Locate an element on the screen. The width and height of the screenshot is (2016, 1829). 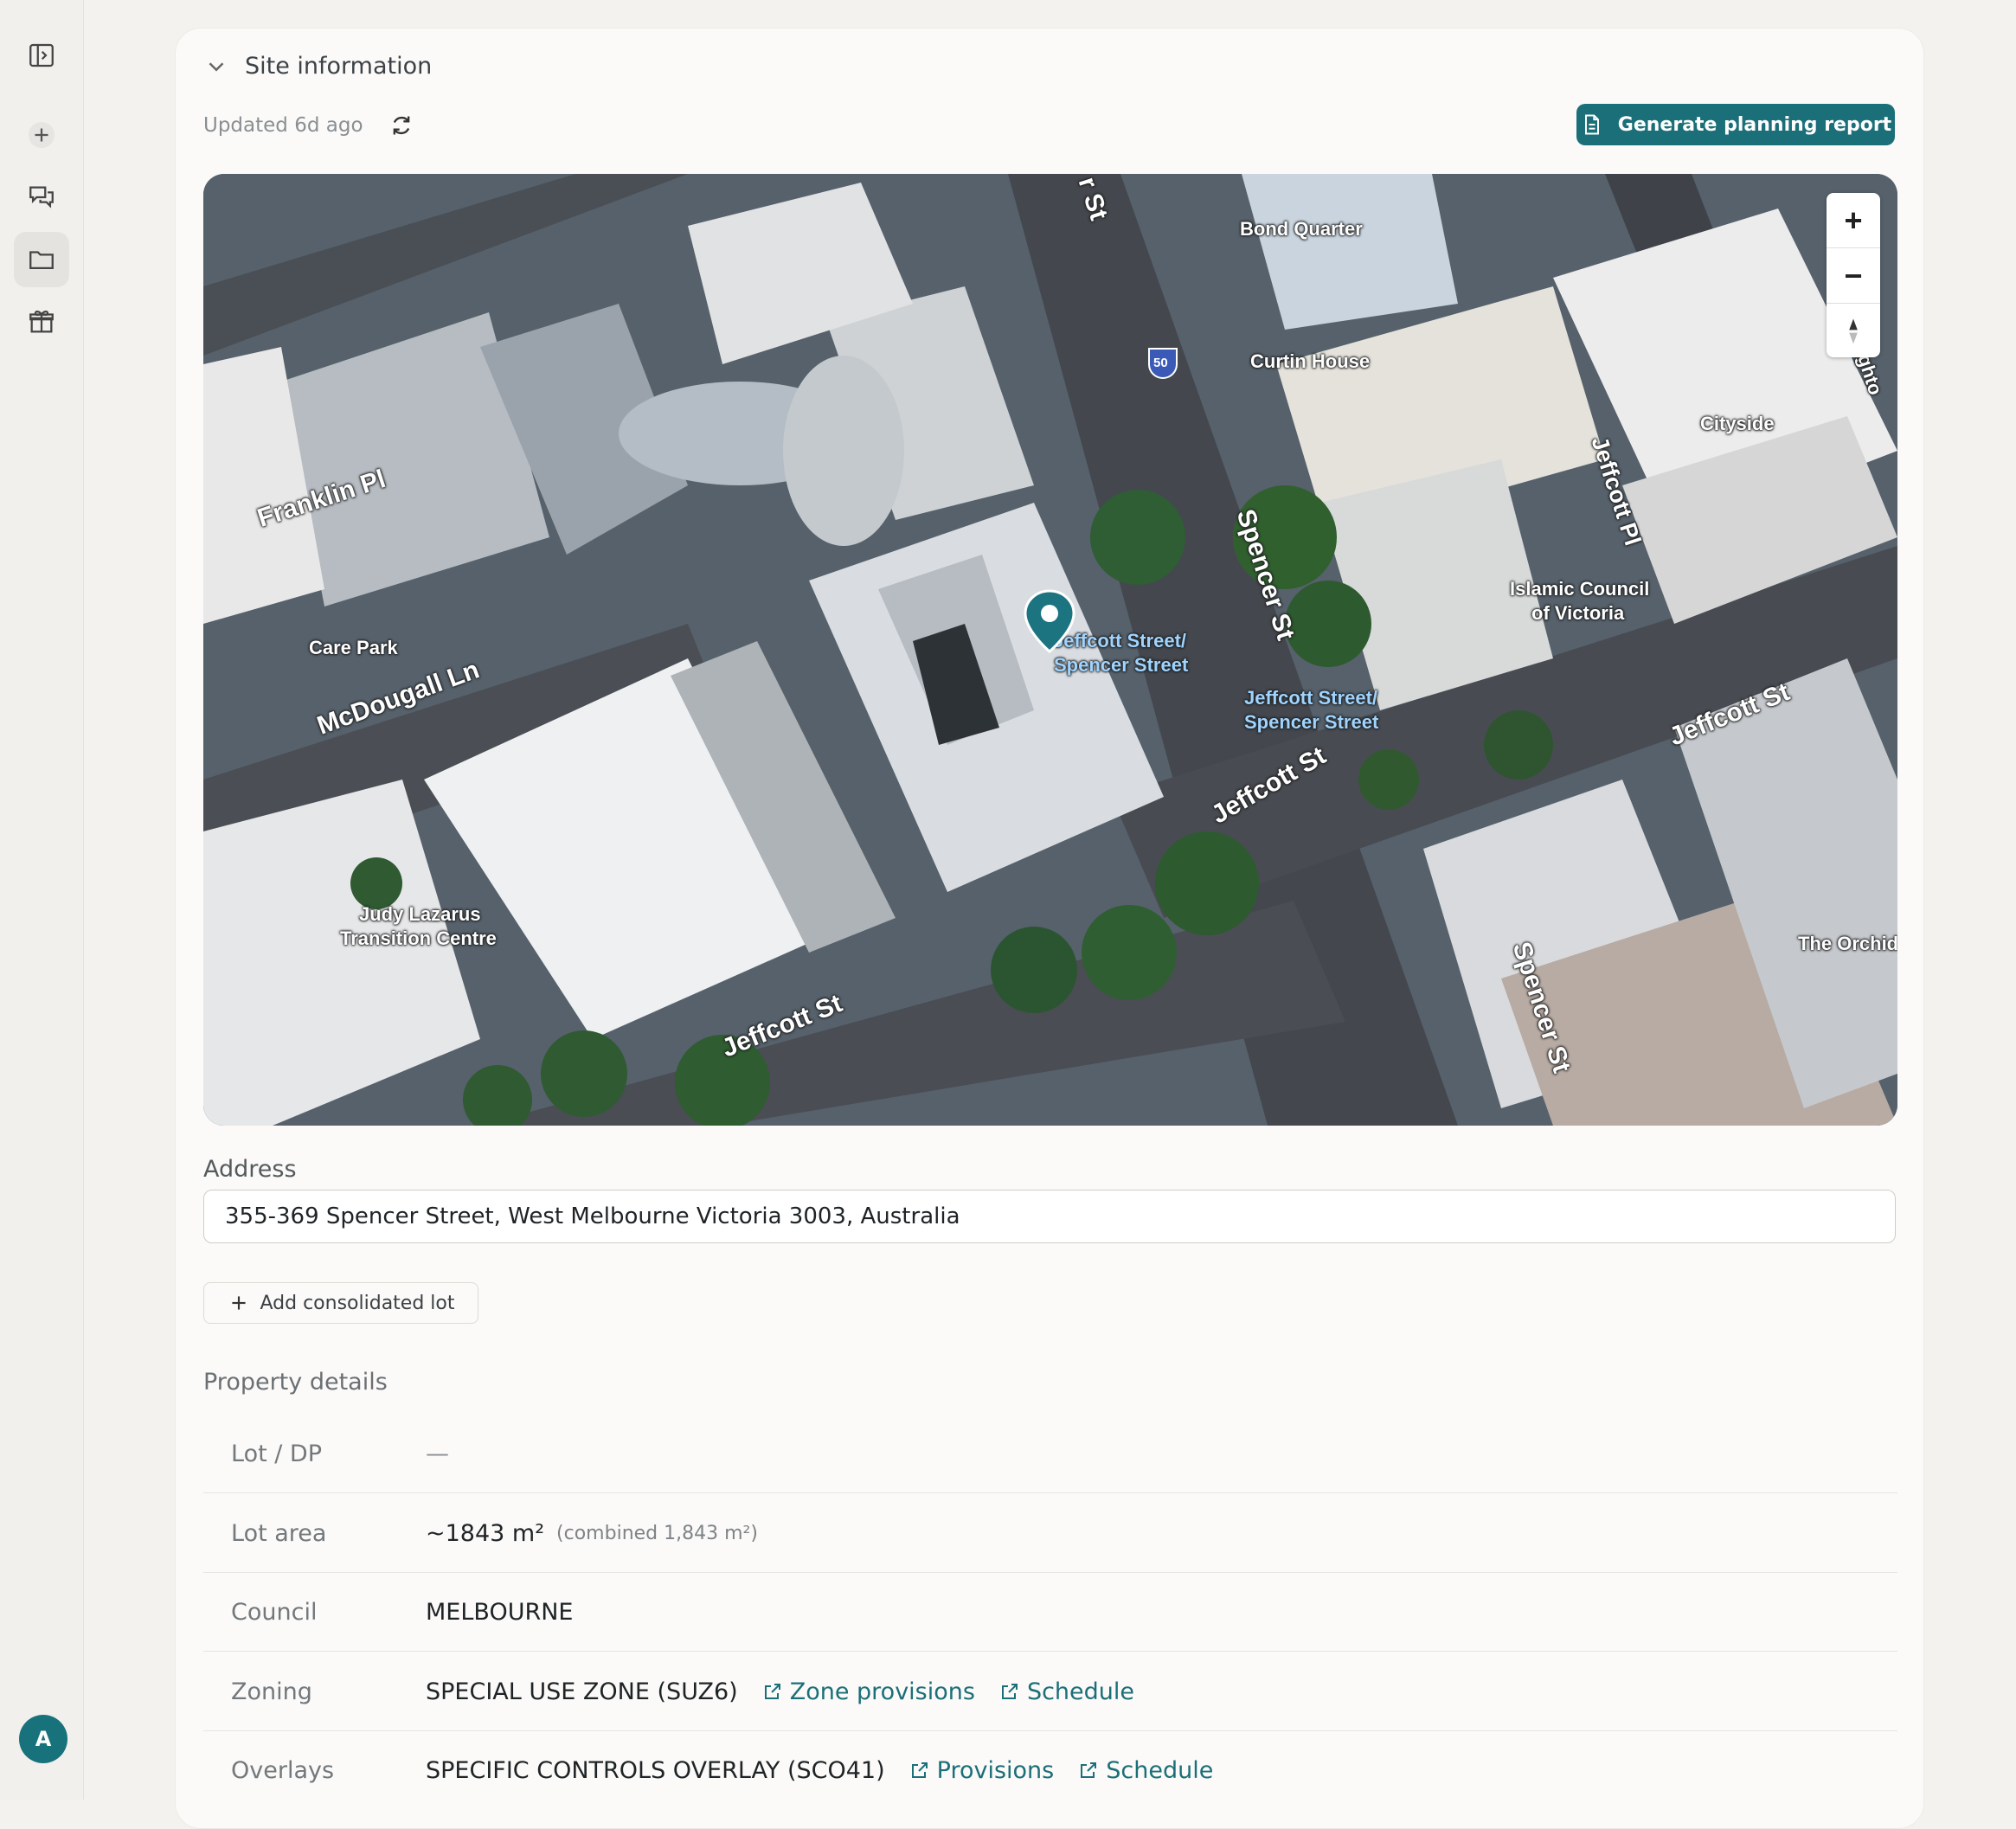
folder-icon is located at coordinates (41, 260).